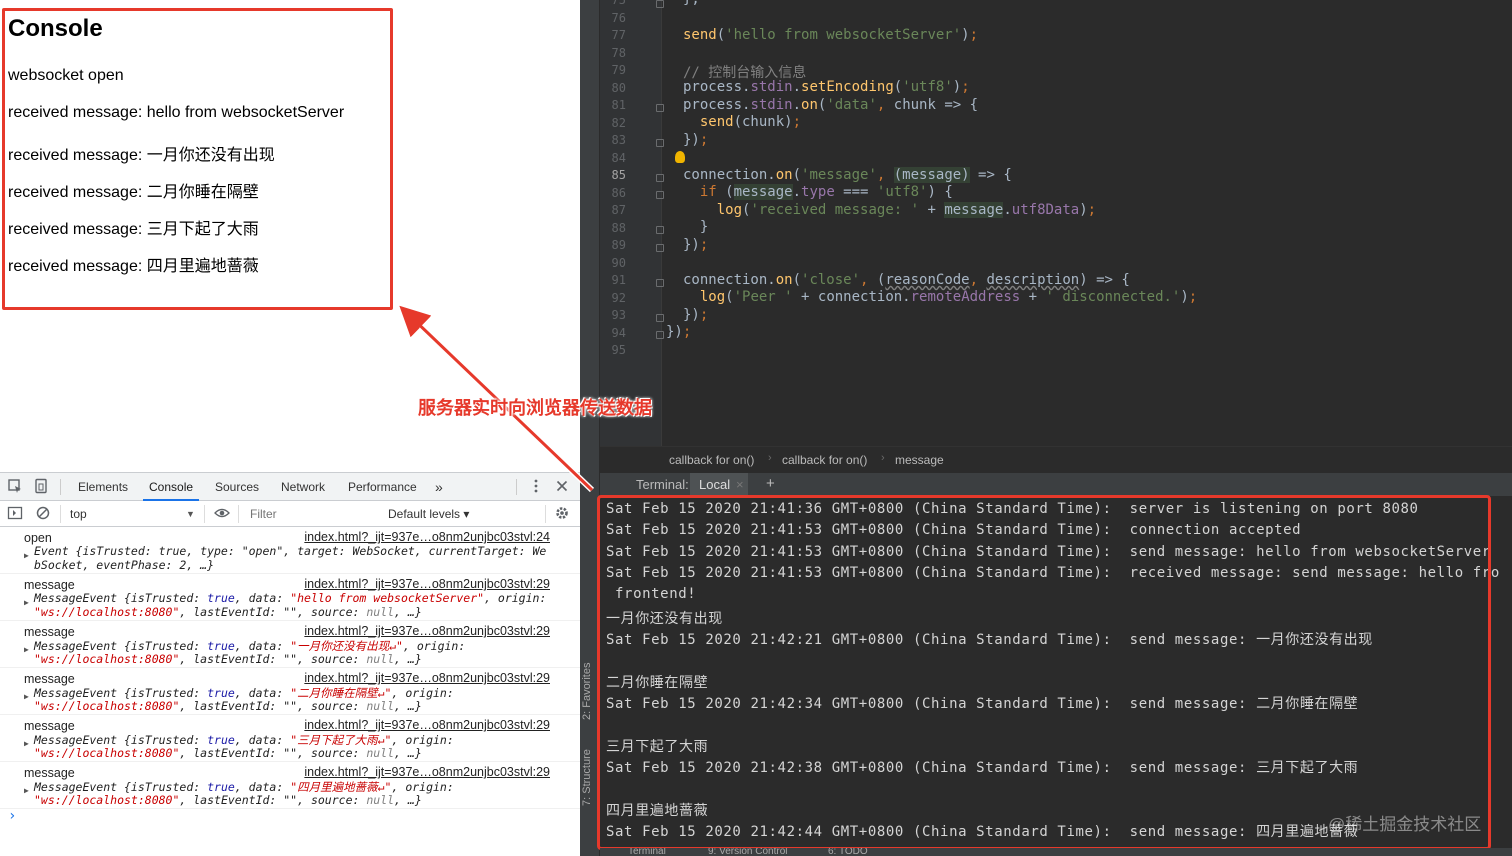 The image size is (1512, 856). I want to click on chevron-down-icon: ▼, so click(190, 514).